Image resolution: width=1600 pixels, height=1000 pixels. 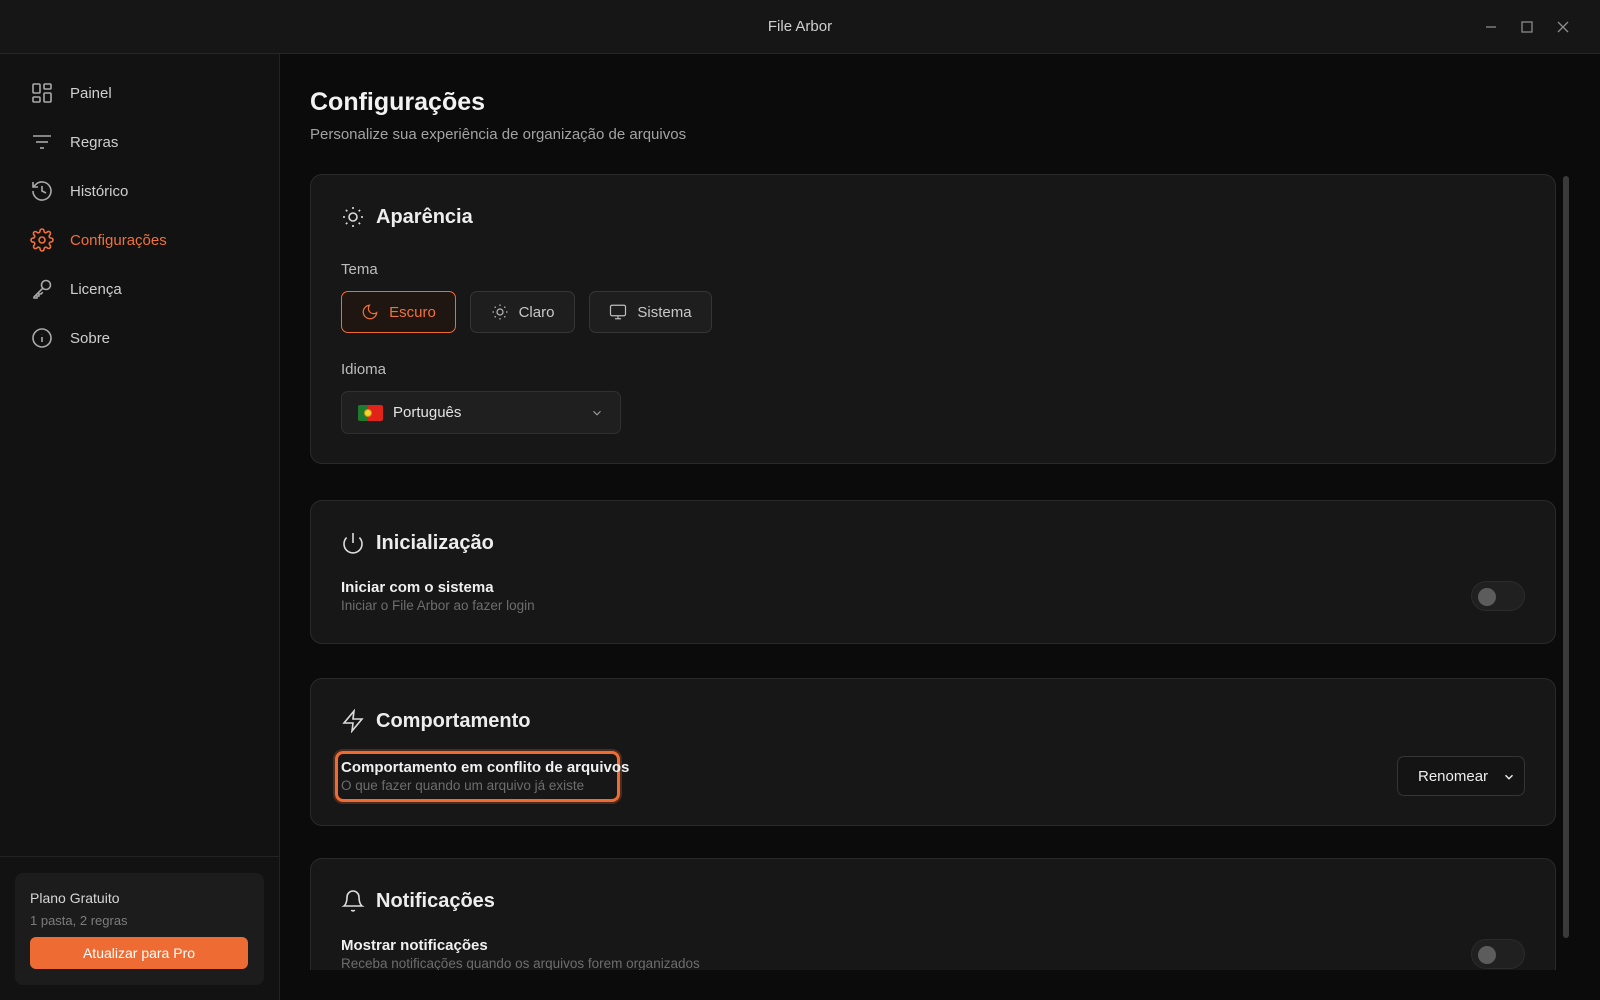 I want to click on startup-header: Inicialização, so click(x=417, y=543).